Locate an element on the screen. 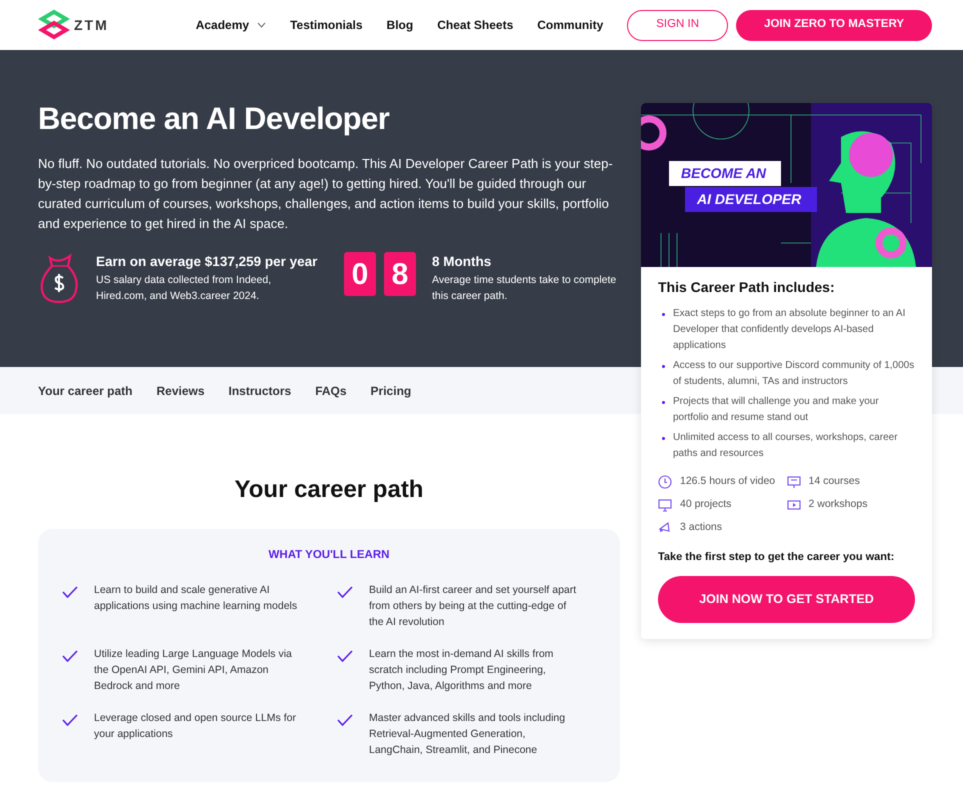 This screenshot has width=963, height=812. presentation-icon is located at coordinates (793, 481).